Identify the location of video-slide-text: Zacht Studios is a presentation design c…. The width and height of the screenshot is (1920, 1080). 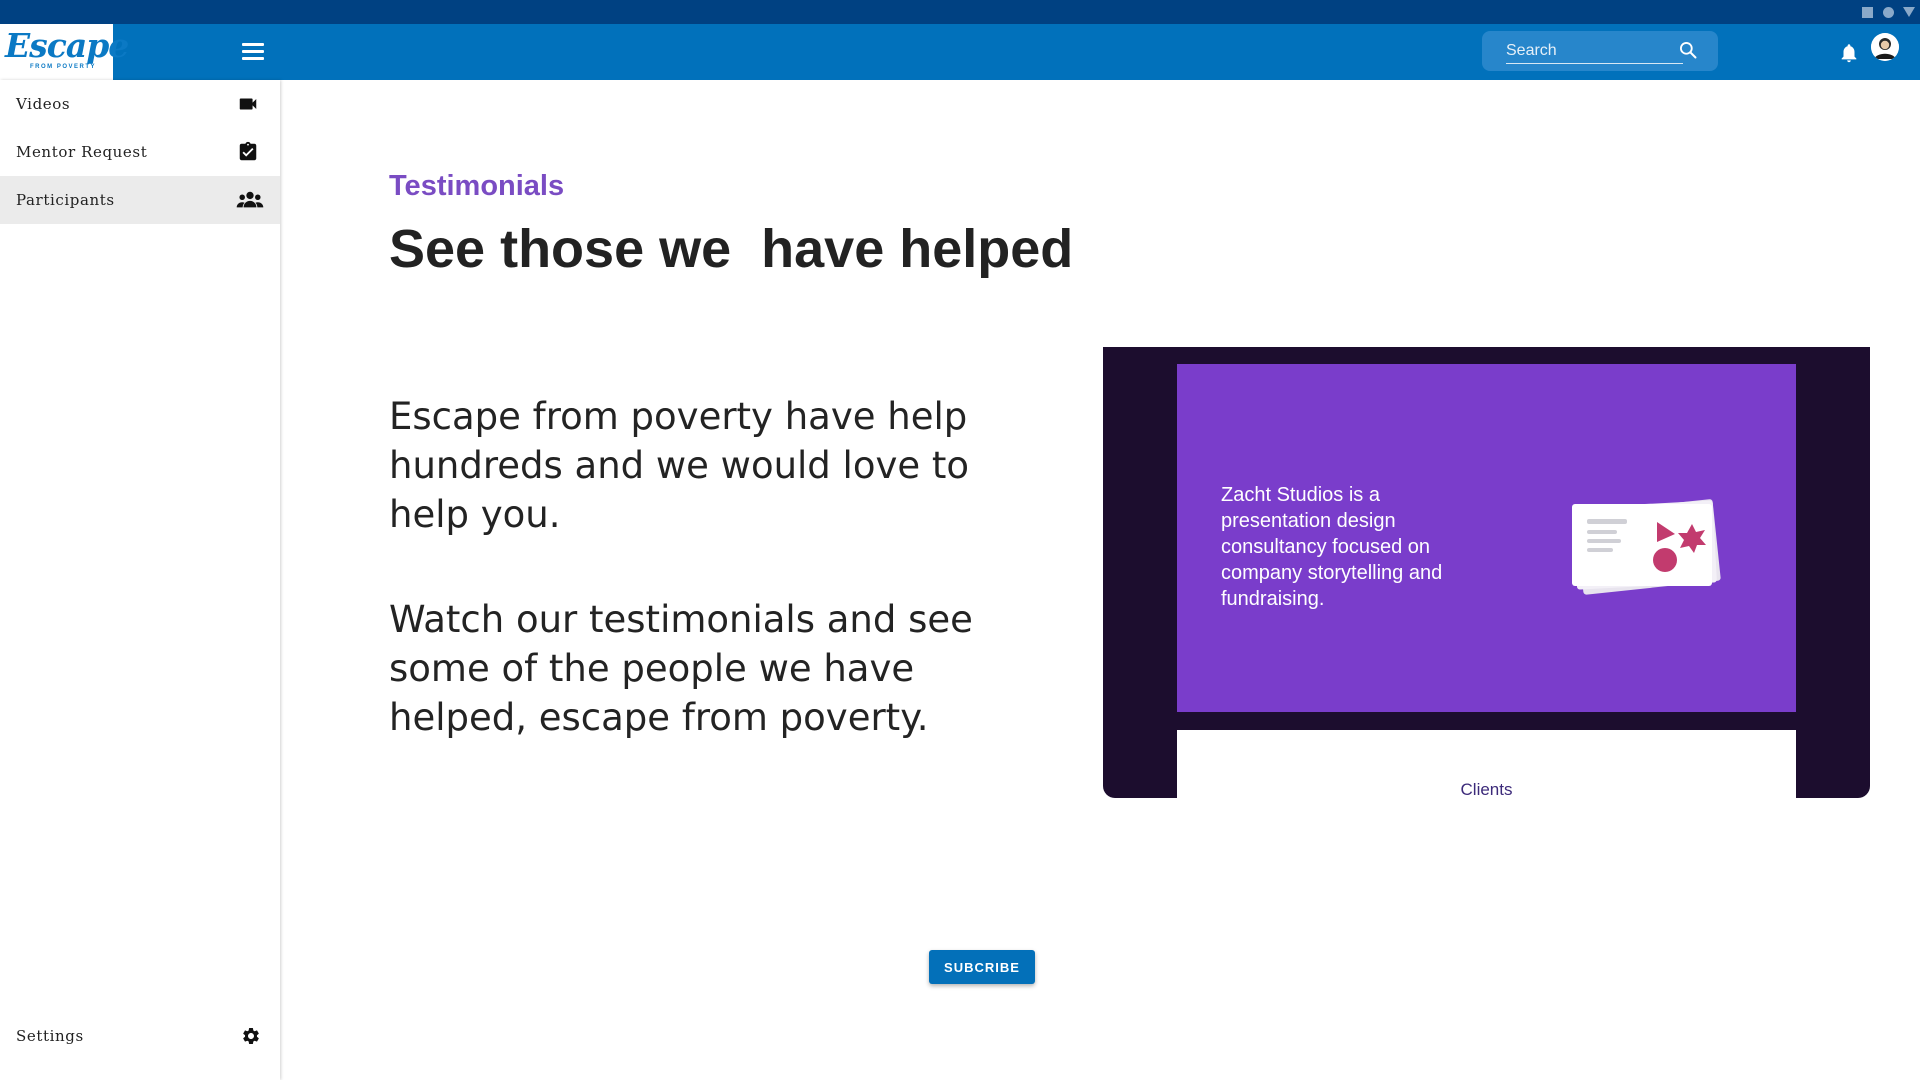
(1332, 547).